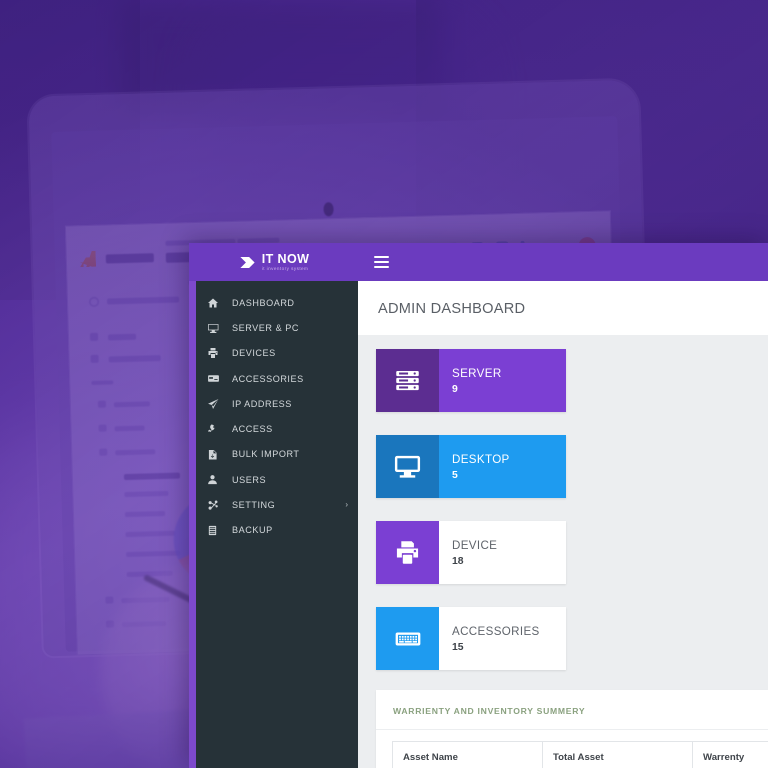 The image size is (768, 768). I want to click on stat-card-accessories: ACCESSORIES 15, so click(471, 638).